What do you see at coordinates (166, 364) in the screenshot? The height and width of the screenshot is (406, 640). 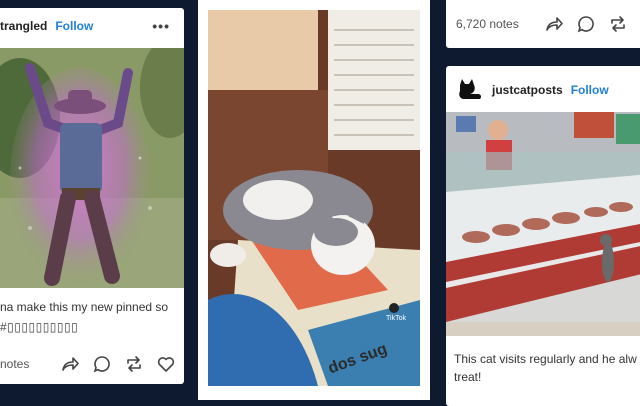 I see `like-heart-icon` at bounding box center [166, 364].